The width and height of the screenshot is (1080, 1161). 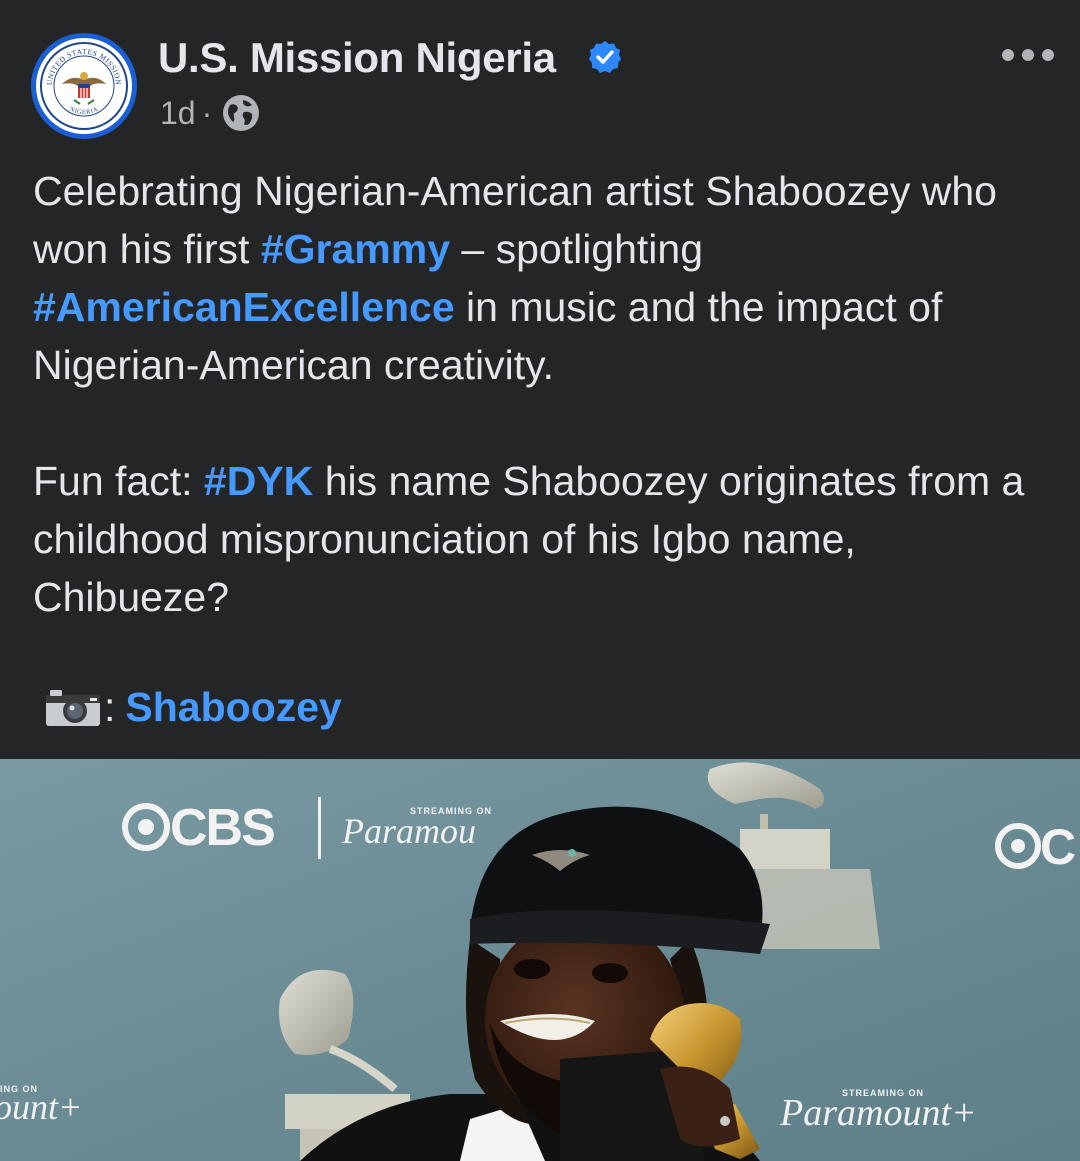 I want to click on credit-colon: :, so click(x=110, y=707).